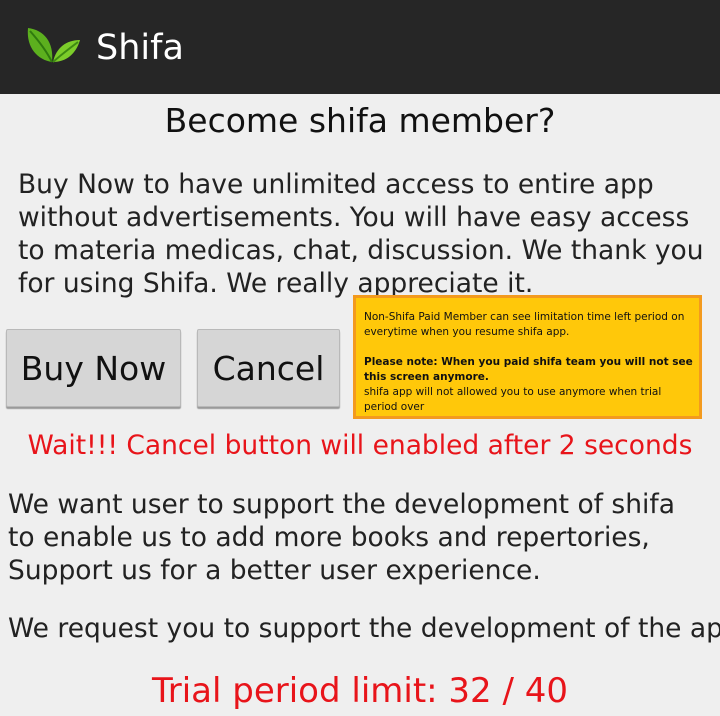 The image size is (720, 716). I want to click on app-title: Shifa, so click(140, 48).